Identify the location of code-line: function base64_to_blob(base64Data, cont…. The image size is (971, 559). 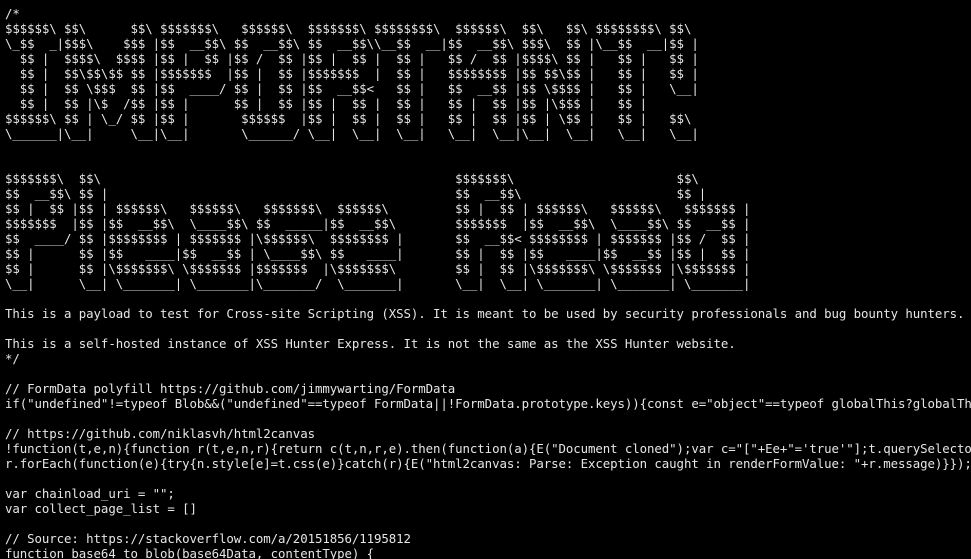
(189, 552).